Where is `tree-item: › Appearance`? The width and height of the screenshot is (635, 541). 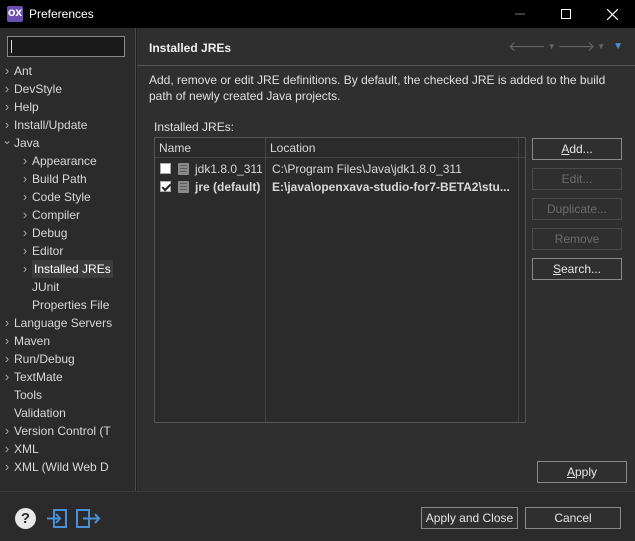 tree-item: › Appearance is located at coordinates (60, 161).